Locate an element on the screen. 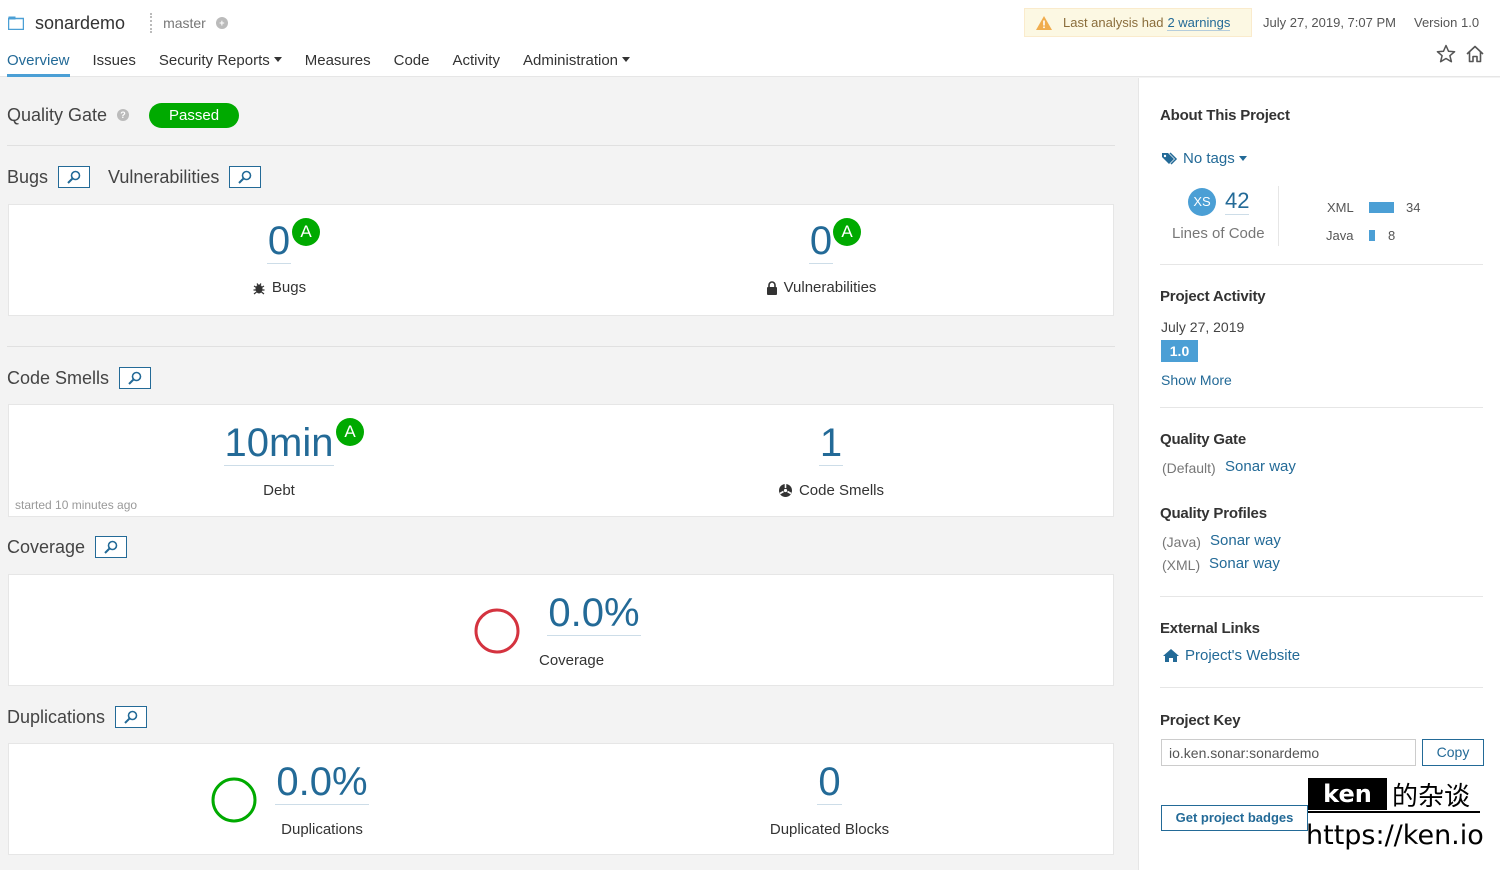 The image size is (1500, 870). duplications-history-button is located at coordinates (131, 717).